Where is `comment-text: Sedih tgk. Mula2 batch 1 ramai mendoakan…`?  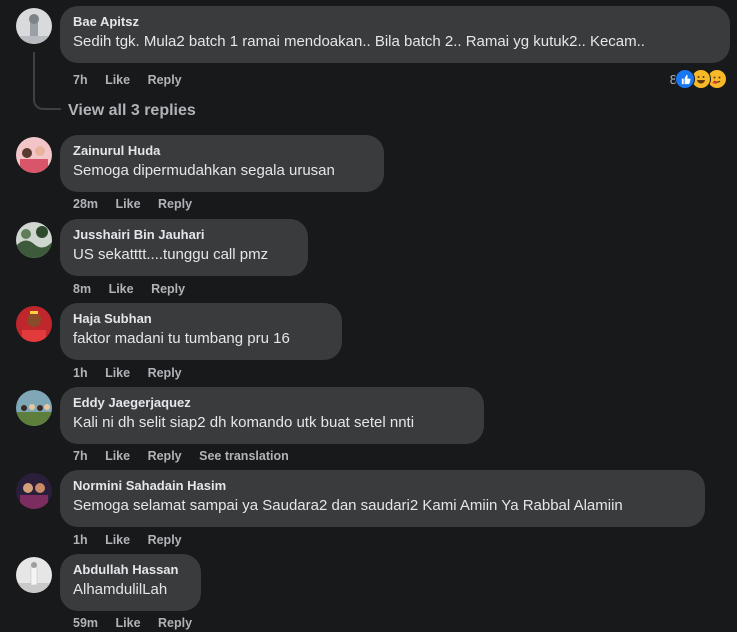 comment-text: Sedih tgk. Mula2 batch 1 ramai mendoakan… is located at coordinates (359, 41).